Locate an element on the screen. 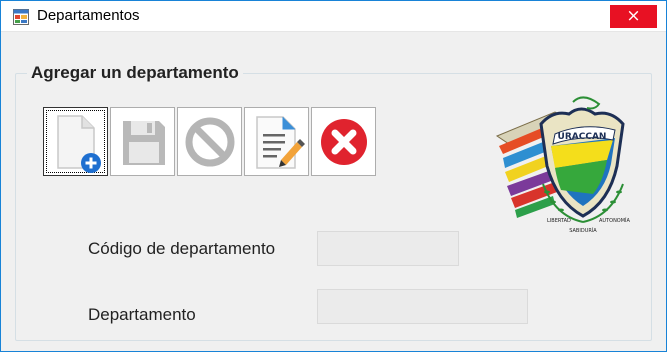 Image resolution: width=667 pixels, height=352 pixels. logo-motto-right: AUTONOMÍA is located at coordinates (615, 220).